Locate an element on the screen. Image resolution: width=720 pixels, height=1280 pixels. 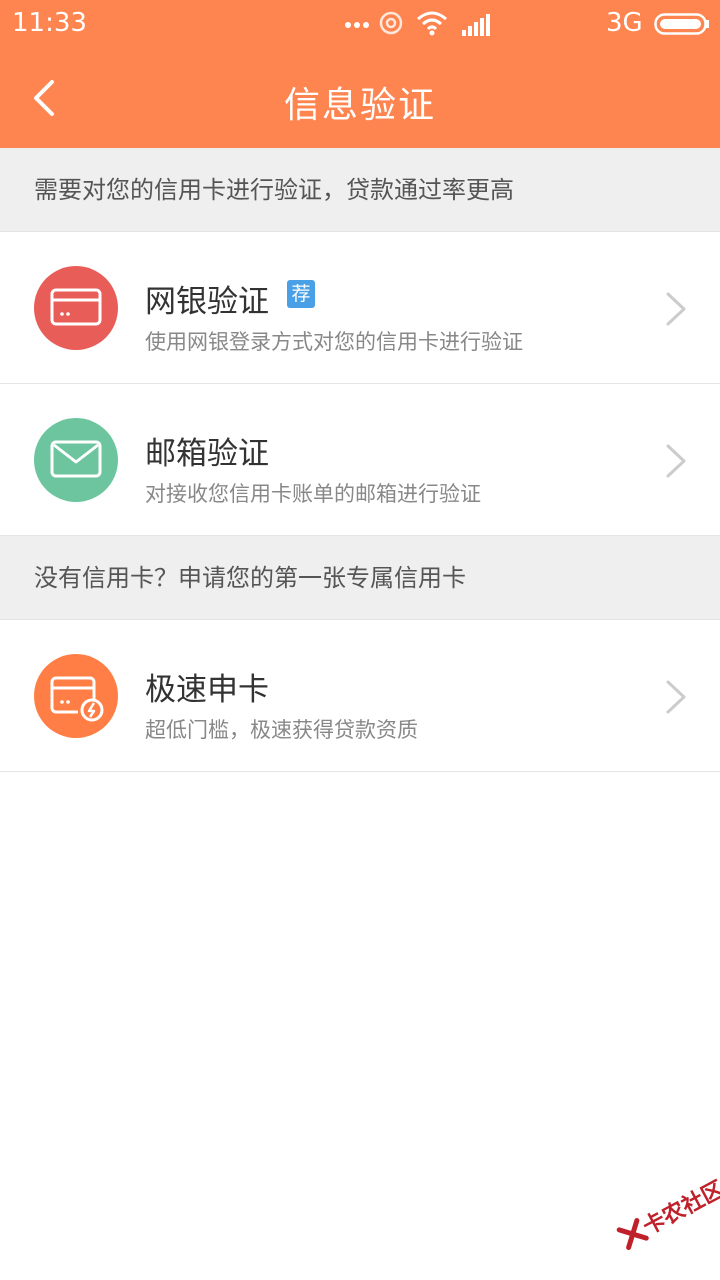
page-title: 信息验证 is located at coordinates (359, 105).